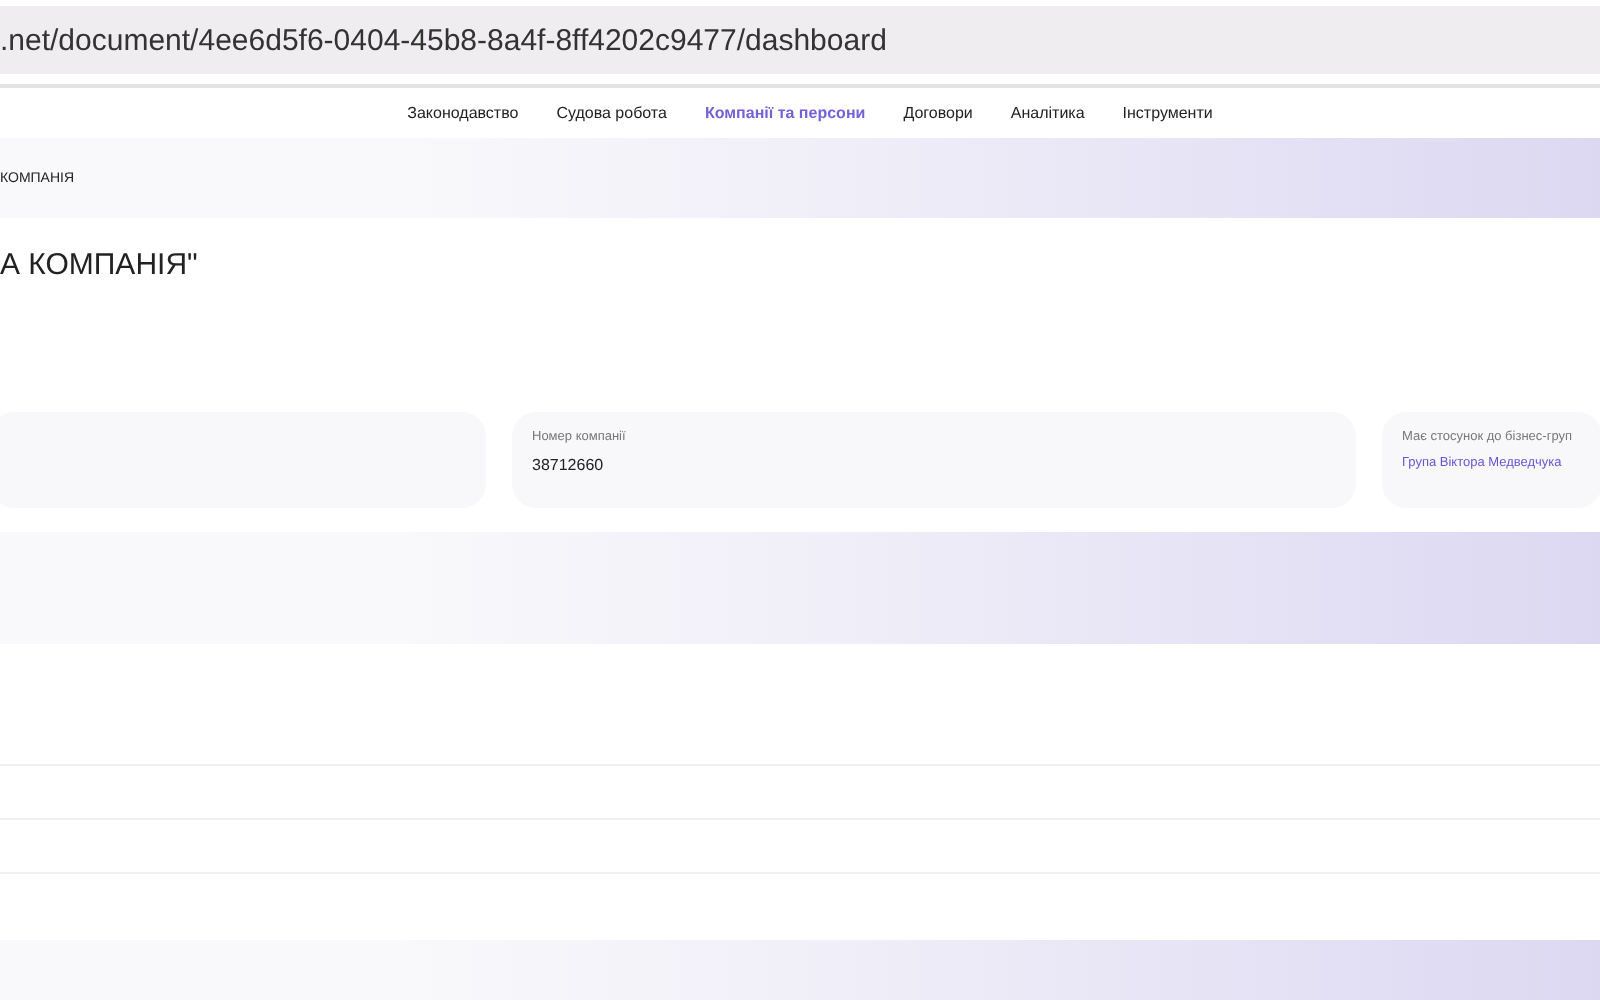 This screenshot has height=1000, width=1600. Describe the element at coordinates (785, 113) in the screenshot. I see `nav-link: Компанії та персони` at that location.